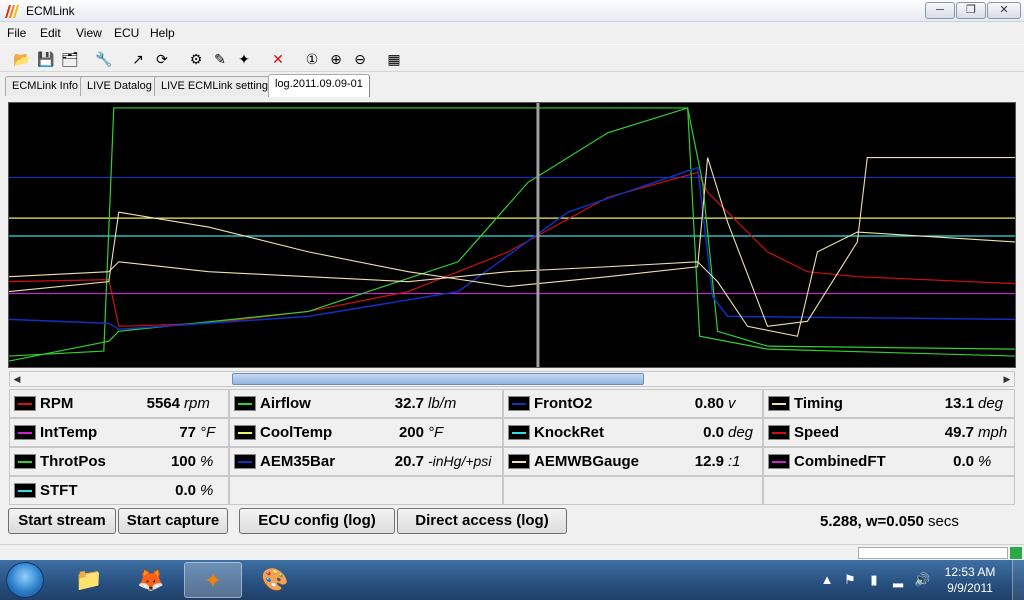 The width and height of the screenshot is (1024, 600). What do you see at coordinates (970, 572) in the screenshot?
I see `clock-time: 12:53 AM` at bounding box center [970, 572].